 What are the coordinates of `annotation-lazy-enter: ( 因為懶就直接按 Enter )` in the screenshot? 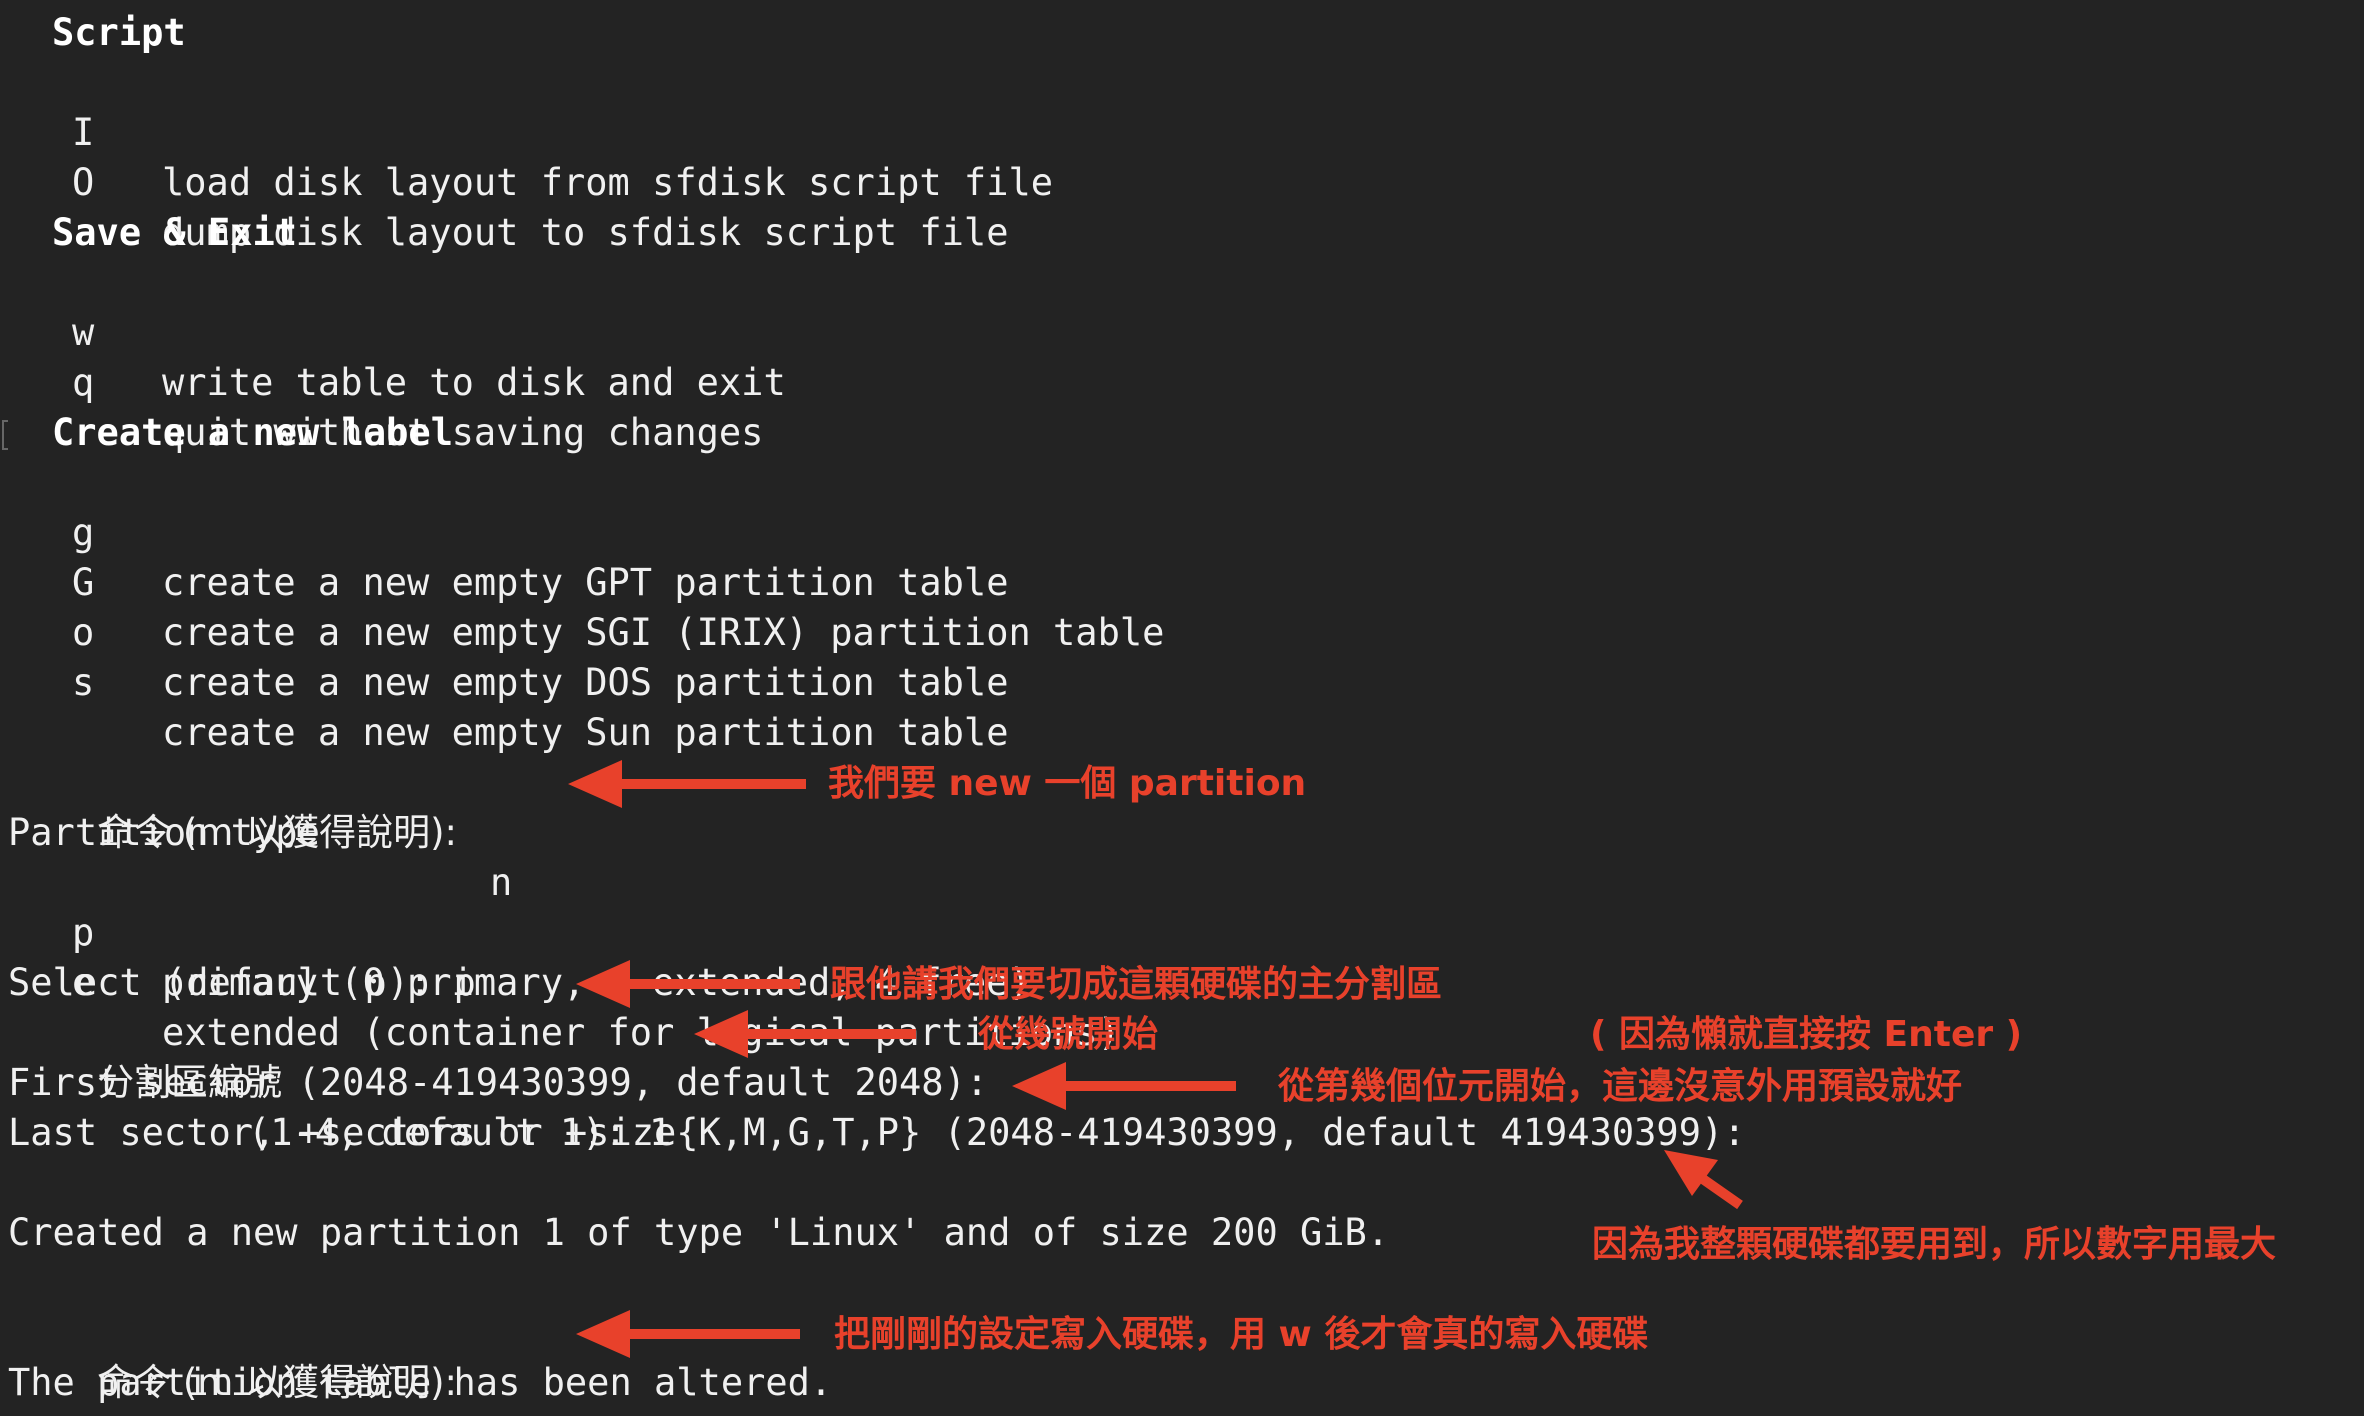 It's located at (1806, 1034).